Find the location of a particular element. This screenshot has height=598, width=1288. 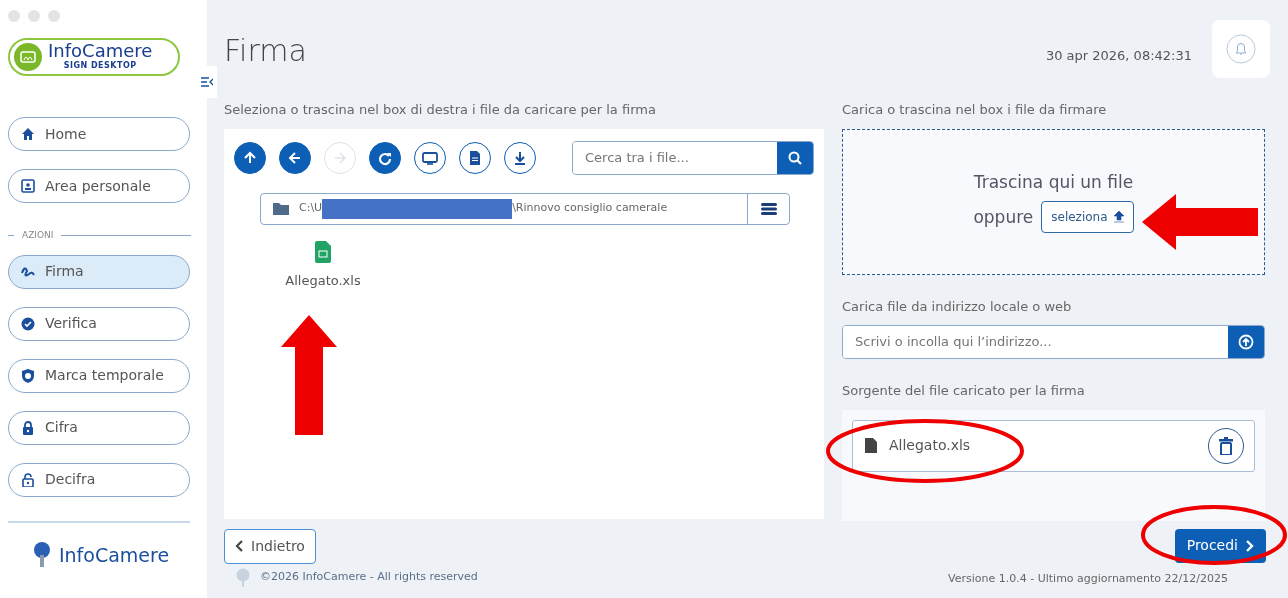

download-icon is located at coordinates (520, 157).